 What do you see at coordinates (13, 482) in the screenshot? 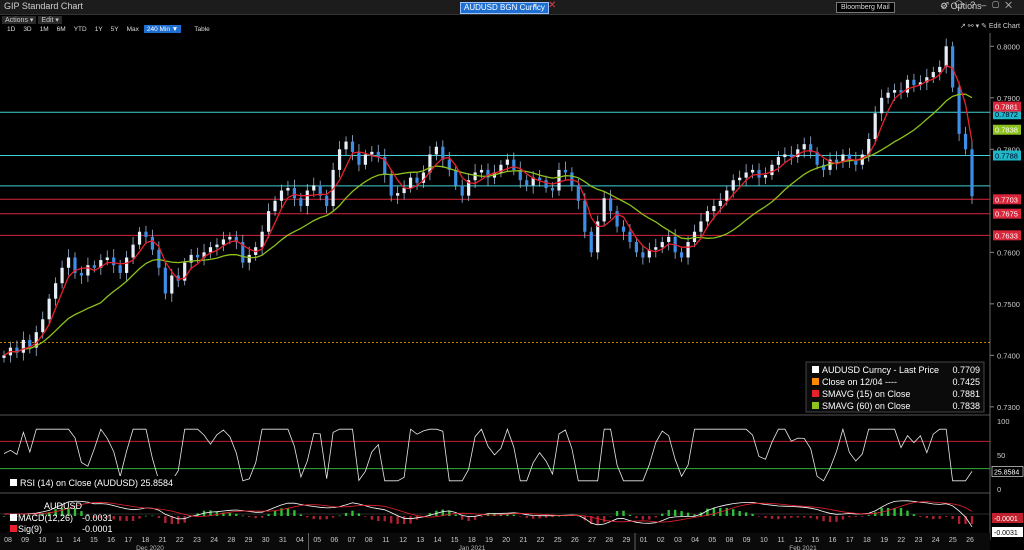
I see `rsi-swatch` at bounding box center [13, 482].